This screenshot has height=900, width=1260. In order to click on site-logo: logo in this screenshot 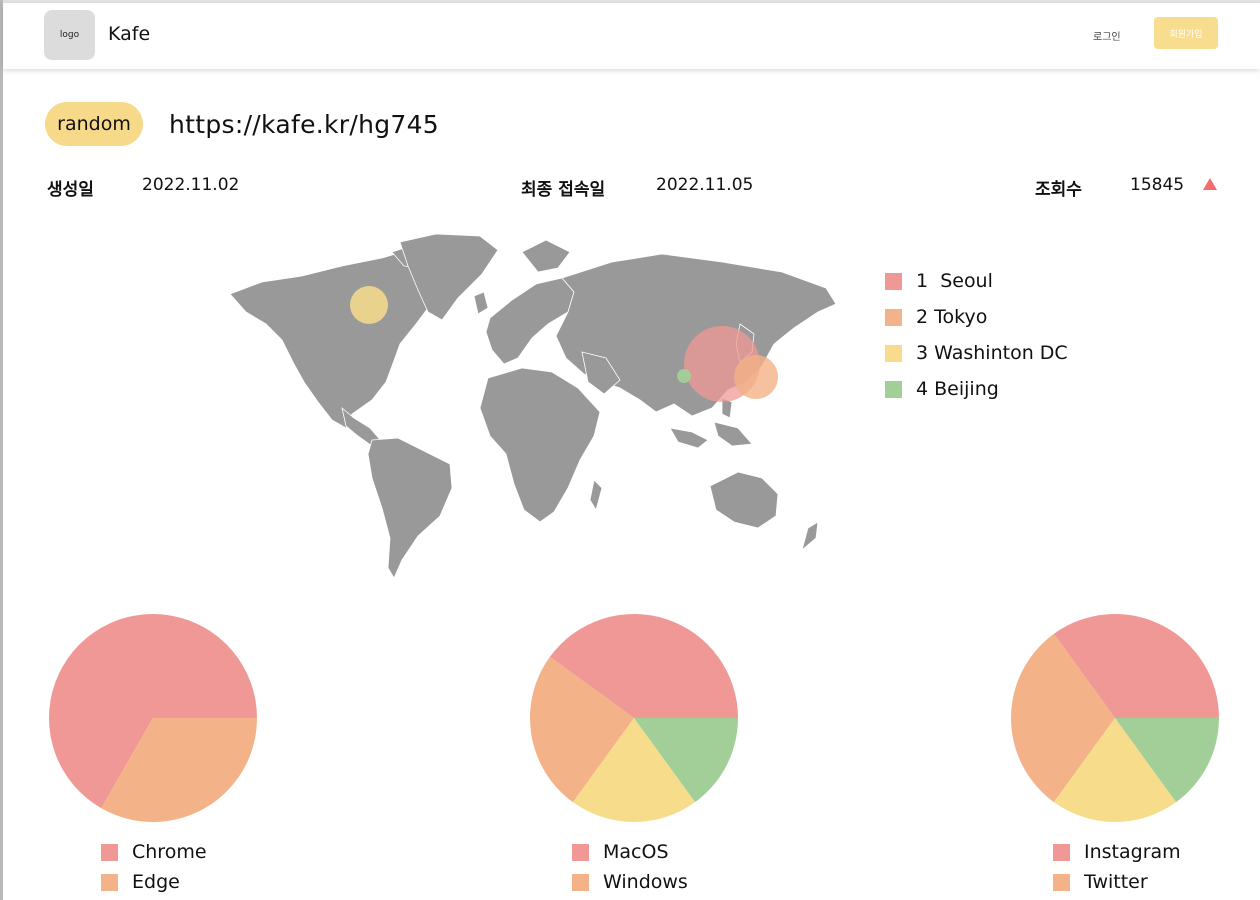, I will do `click(69, 35)`.